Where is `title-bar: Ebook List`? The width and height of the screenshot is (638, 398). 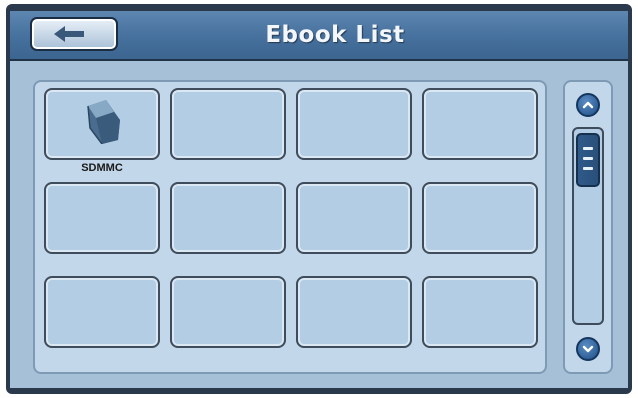
title-bar: Ebook List is located at coordinates (319, 36).